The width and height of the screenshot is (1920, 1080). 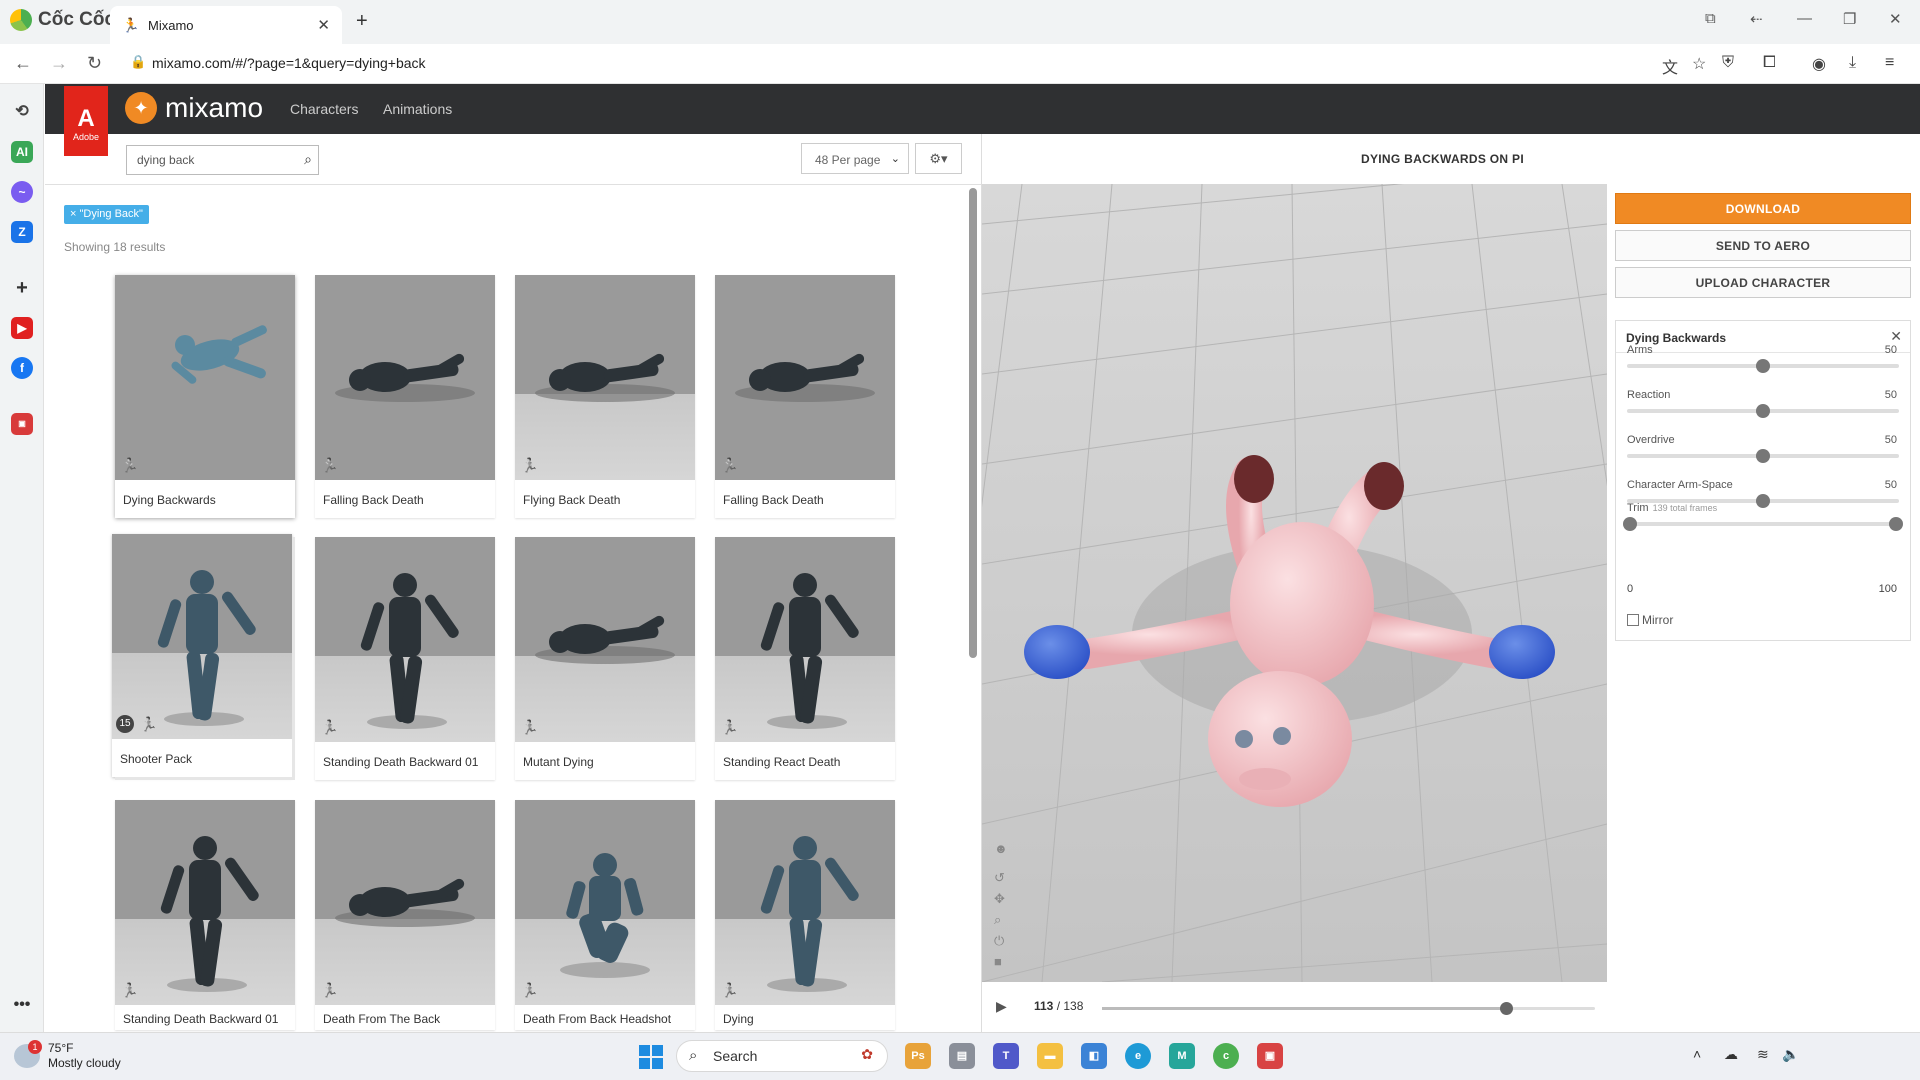 What do you see at coordinates (973, 423) in the screenshot?
I see `results-scrollbar` at bounding box center [973, 423].